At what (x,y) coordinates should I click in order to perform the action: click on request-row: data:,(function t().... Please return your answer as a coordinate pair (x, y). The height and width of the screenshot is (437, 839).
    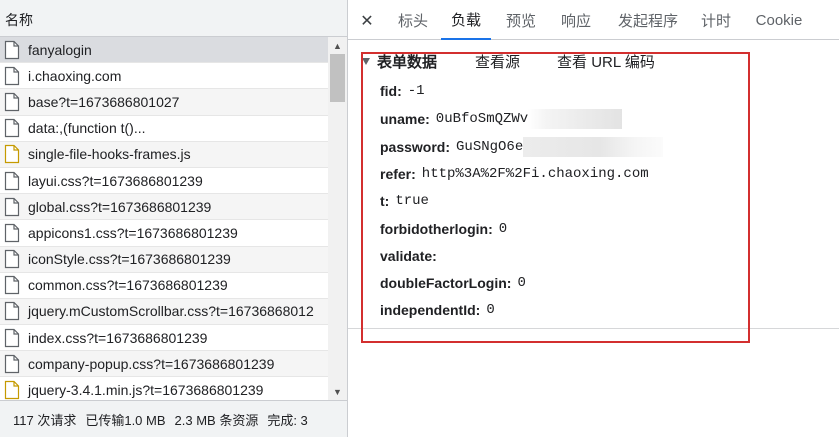
    Looking at the image, I should click on (164, 129).